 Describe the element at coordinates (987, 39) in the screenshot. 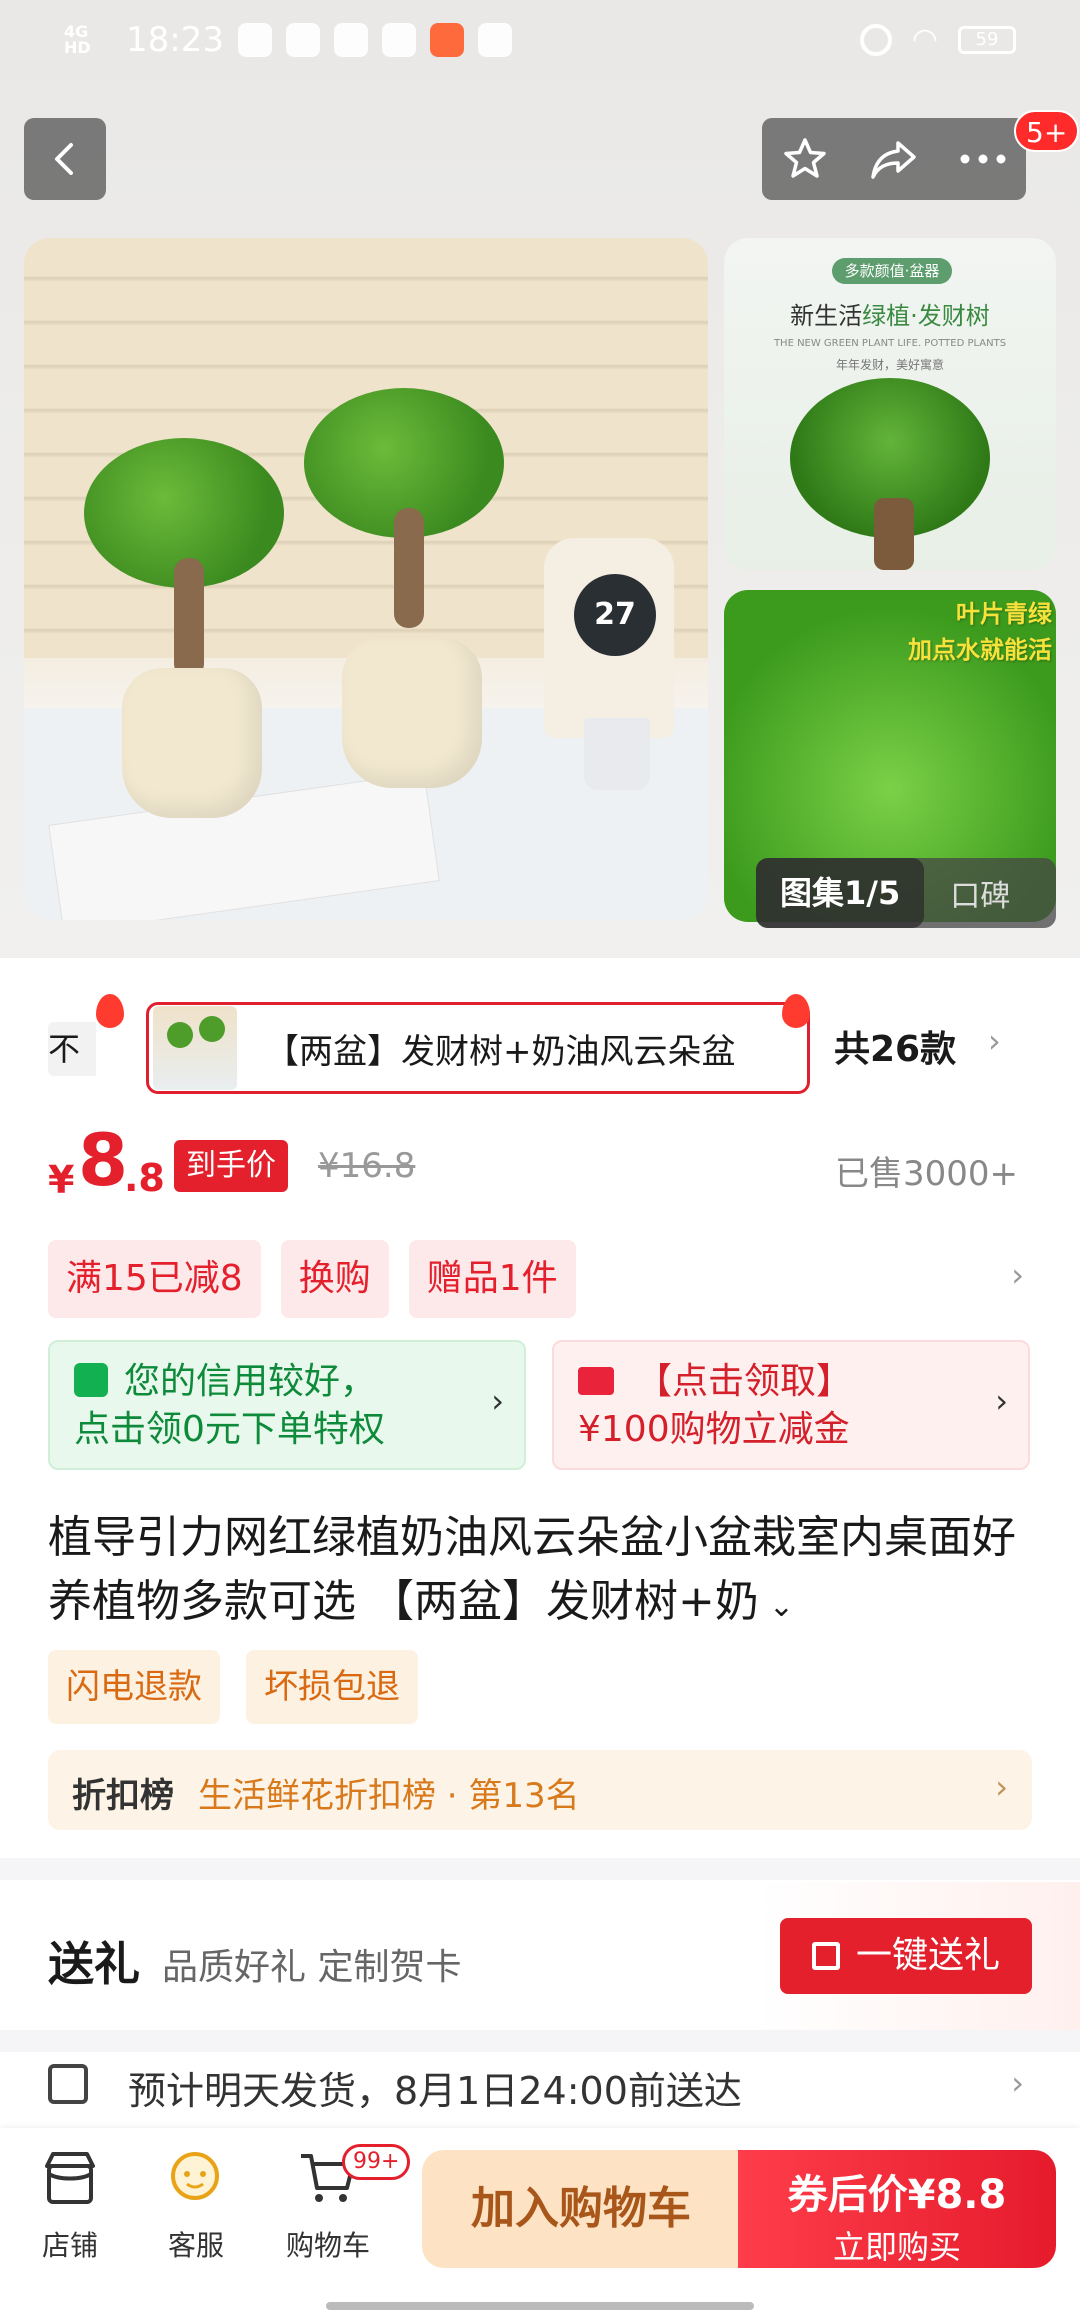

I see `battery-icon: 59` at that location.